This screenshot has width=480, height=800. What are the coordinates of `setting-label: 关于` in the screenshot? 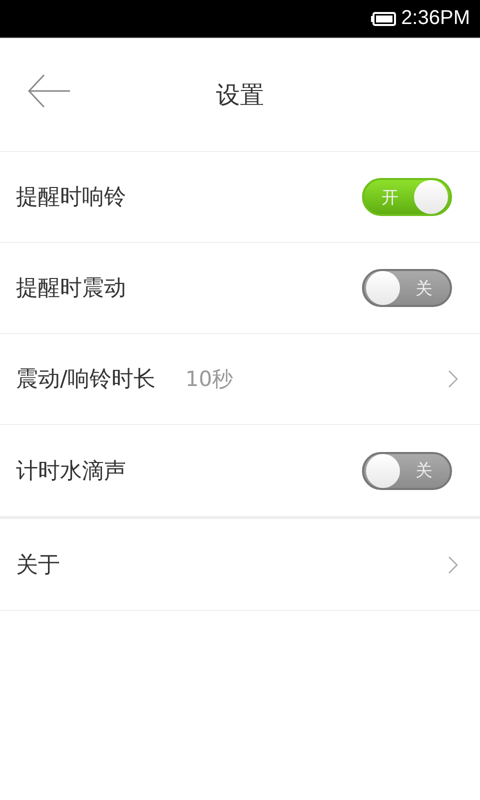 It's located at (38, 566).